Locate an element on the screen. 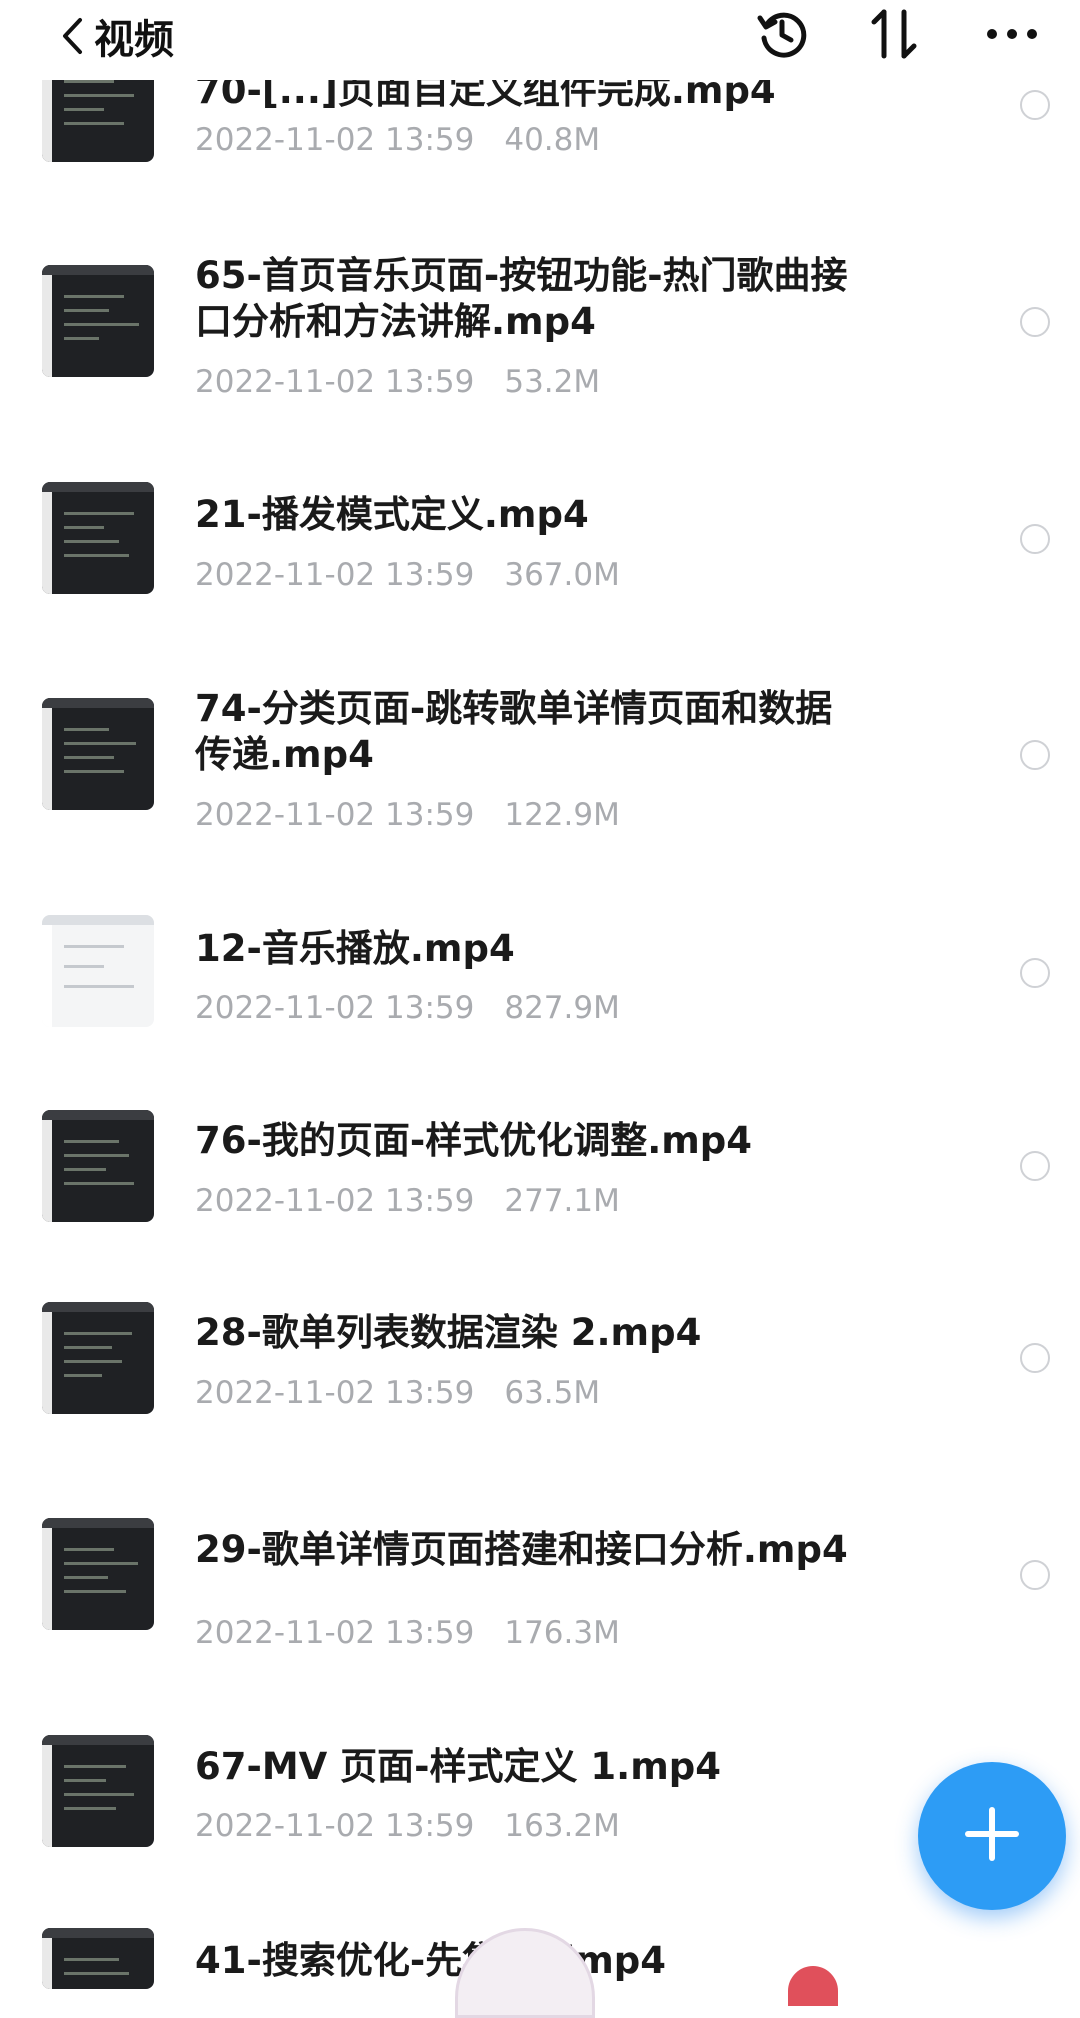 This screenshot has height=2018, width=1080. more-horizontal-icon is located at coordinates (1012, 36).